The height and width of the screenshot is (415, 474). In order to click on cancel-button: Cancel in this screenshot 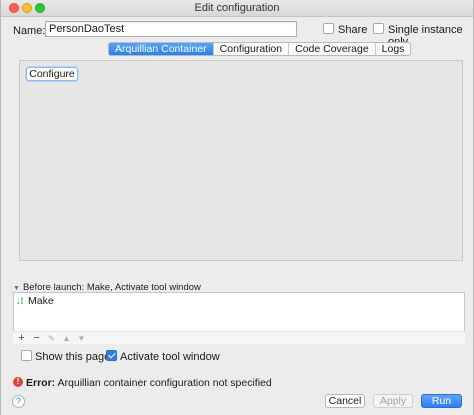, I will do `click(345, 401)`.